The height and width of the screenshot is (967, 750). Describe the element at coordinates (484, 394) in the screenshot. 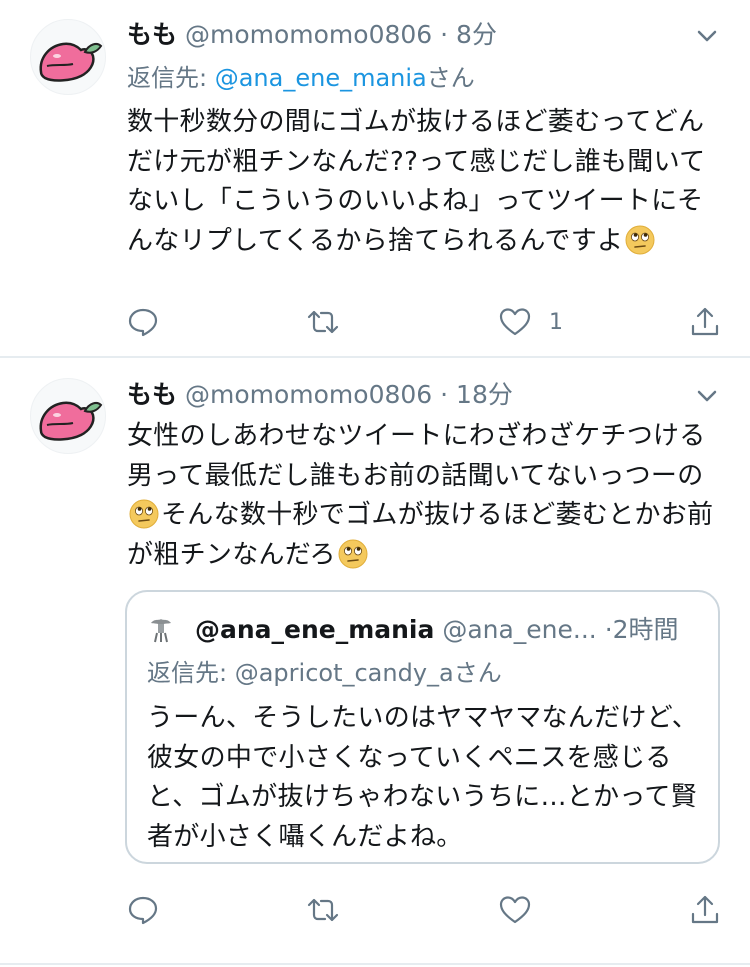

I see `timestamp: 18分` at that location.